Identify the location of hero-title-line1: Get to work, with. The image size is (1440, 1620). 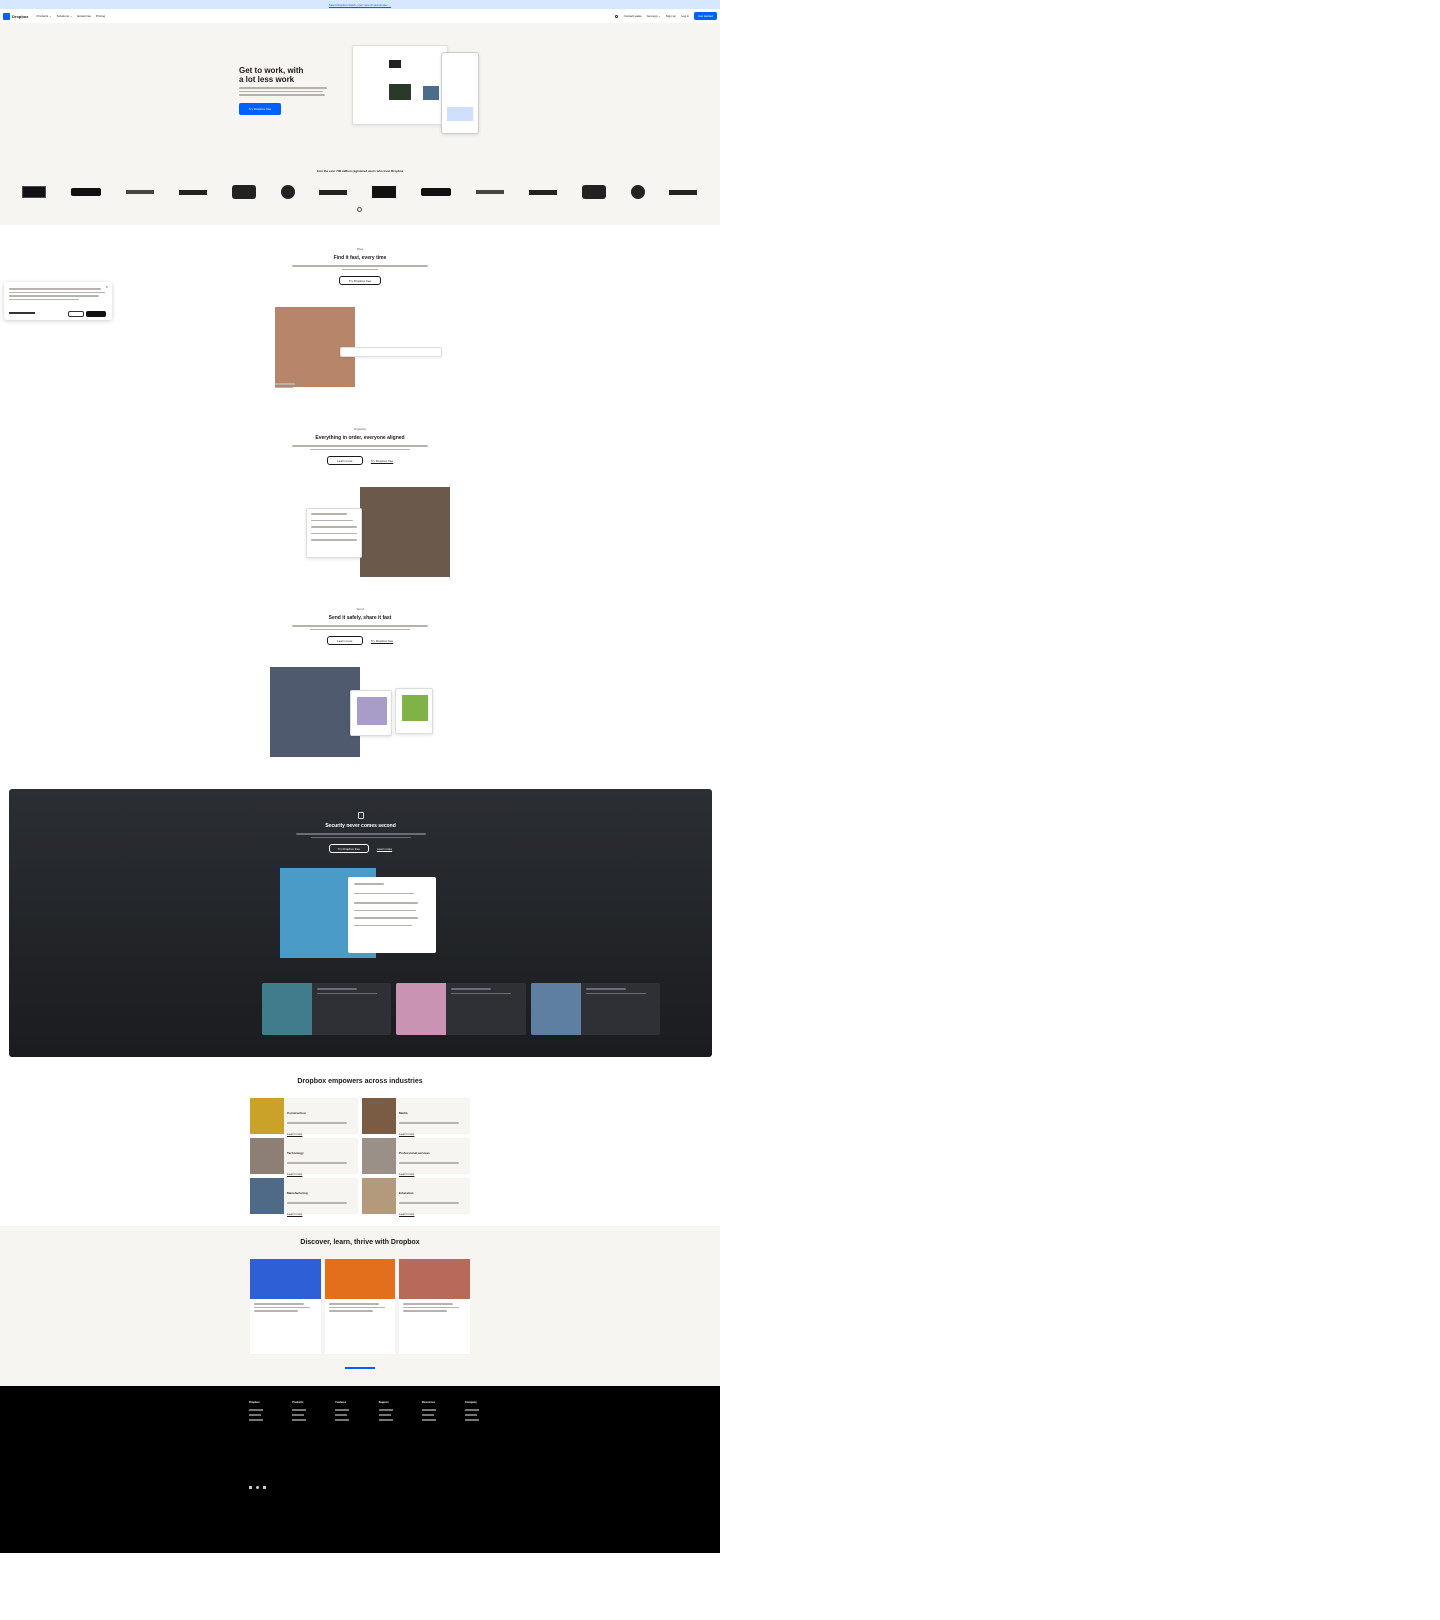
(271, 70).